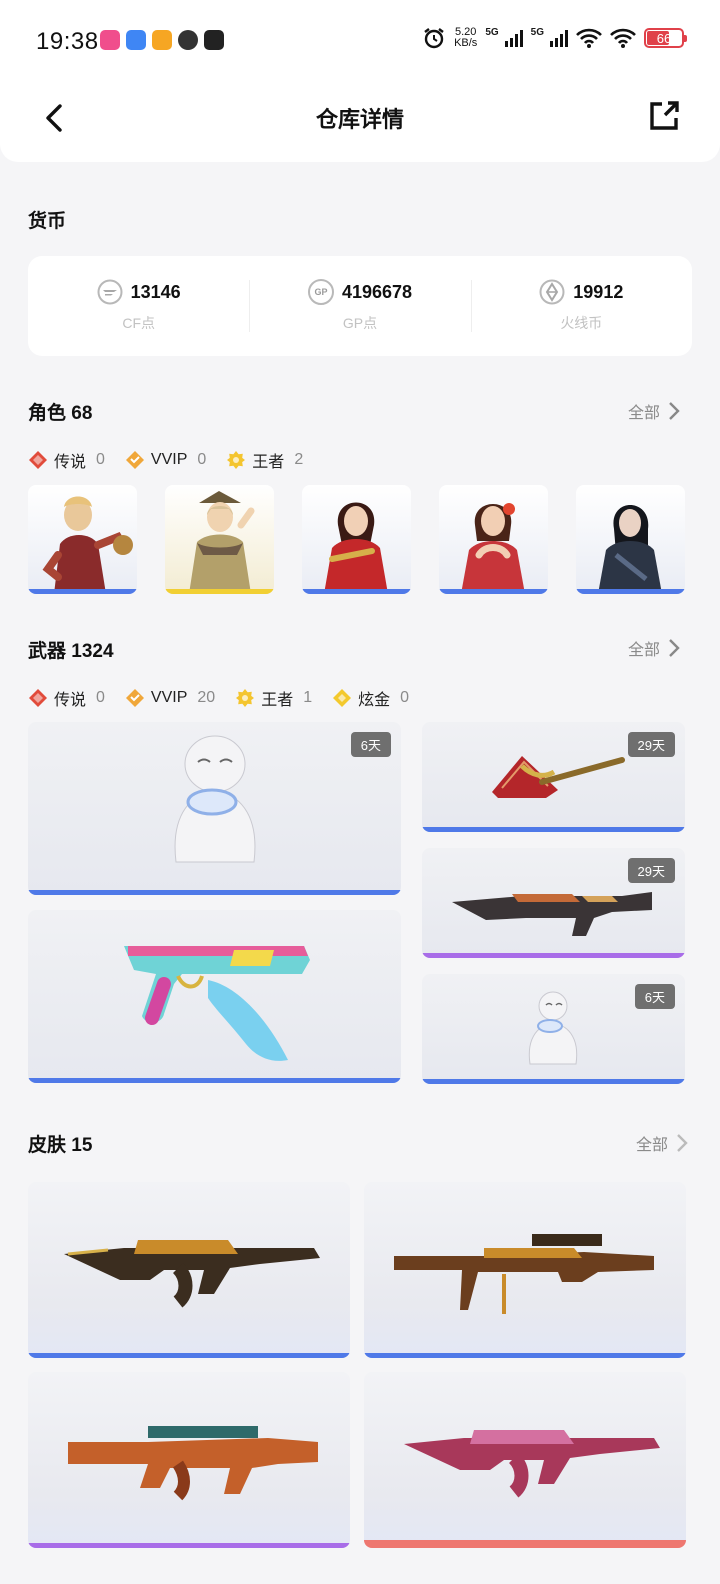 The image size is (720, 1584). I want to click on roles-all-link: 全部, so click(654, 411).